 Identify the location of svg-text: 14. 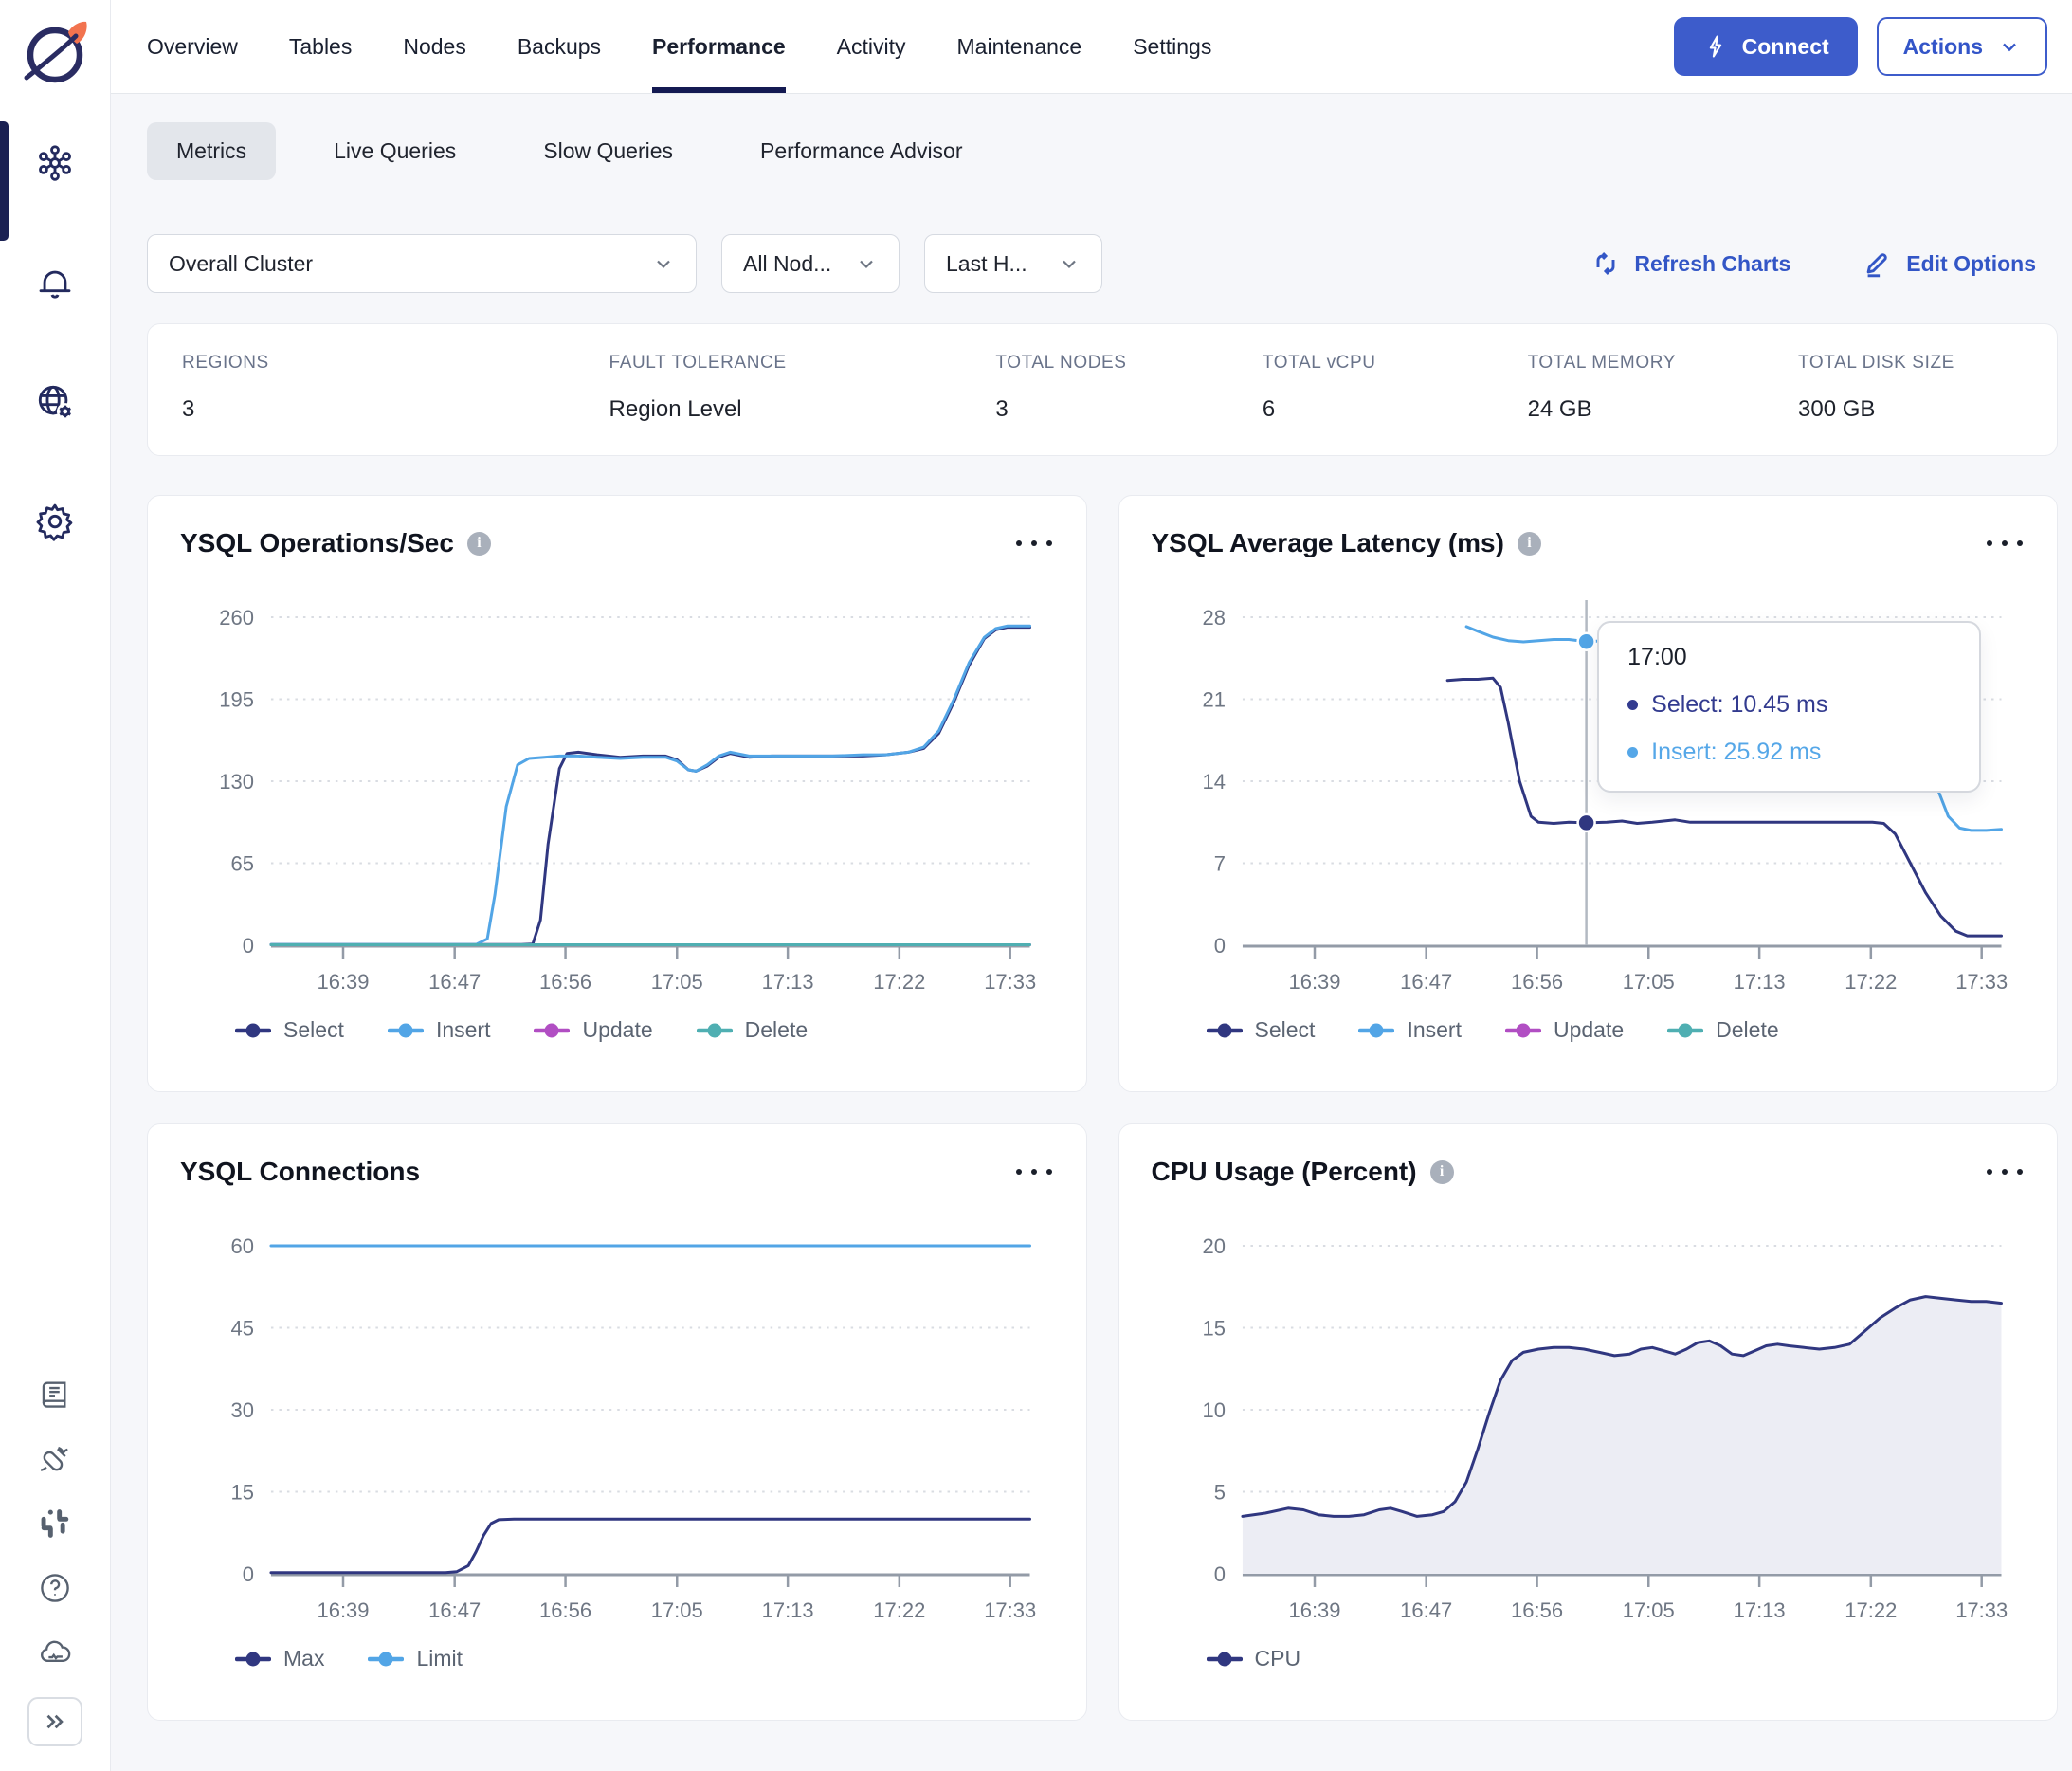
(1213, 782).